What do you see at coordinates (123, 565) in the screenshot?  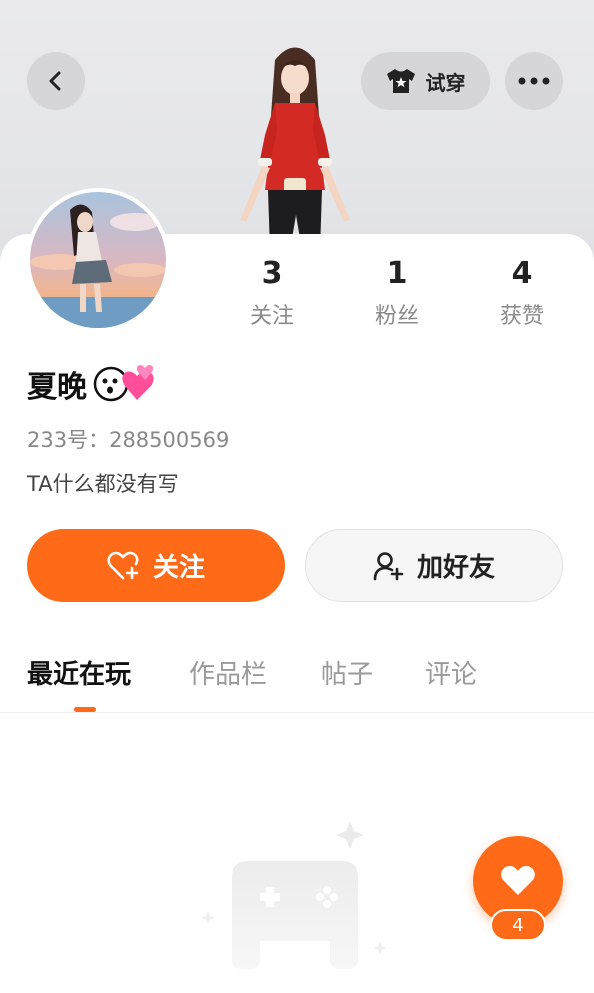 I see `heart-plus-icon` at bounding box center [123, 565].